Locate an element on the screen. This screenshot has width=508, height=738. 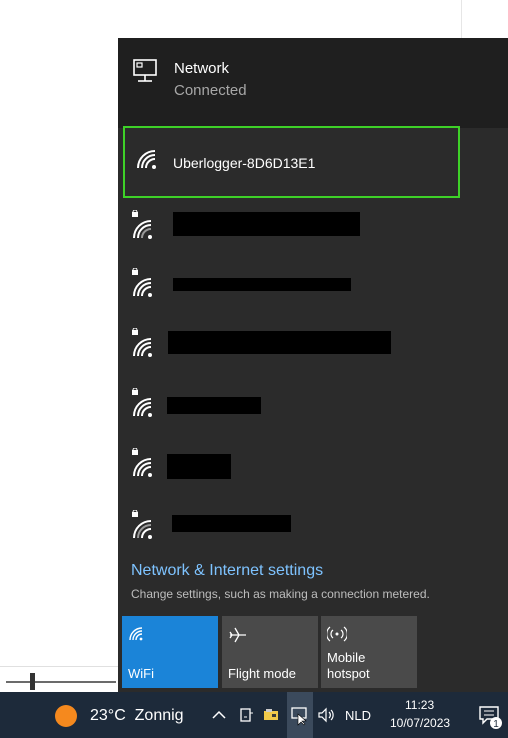
wifi-signal-icon is located at coordinates (148, 161).